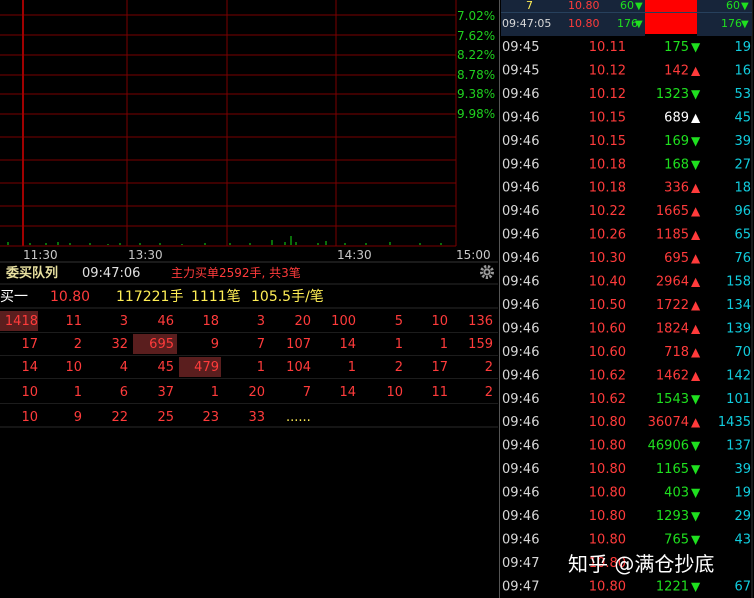  What do you see at coordinates (607, 164) in the screenshot?
I see `tick-price: 10.18` at bounding box center [607, 164].